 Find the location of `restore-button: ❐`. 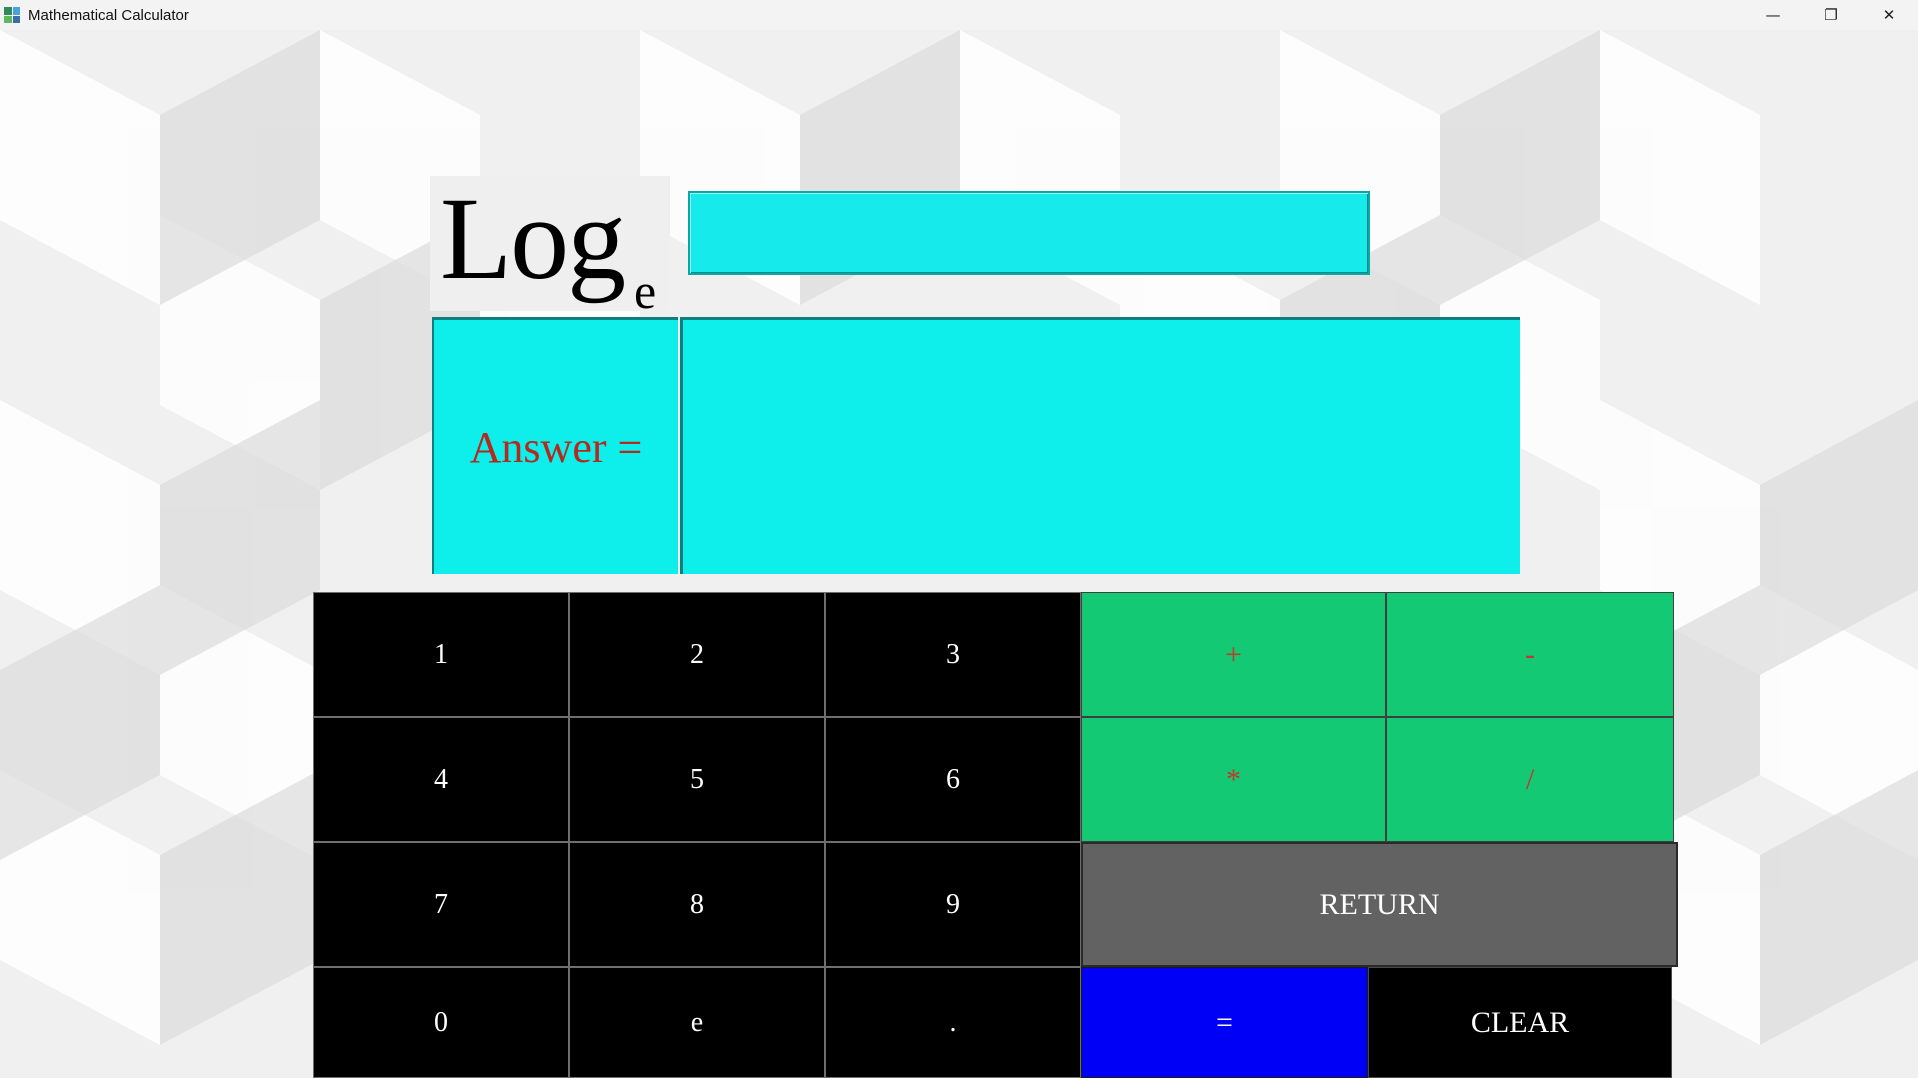

restore-button: ❐ is located at coordinates (1831, 15).